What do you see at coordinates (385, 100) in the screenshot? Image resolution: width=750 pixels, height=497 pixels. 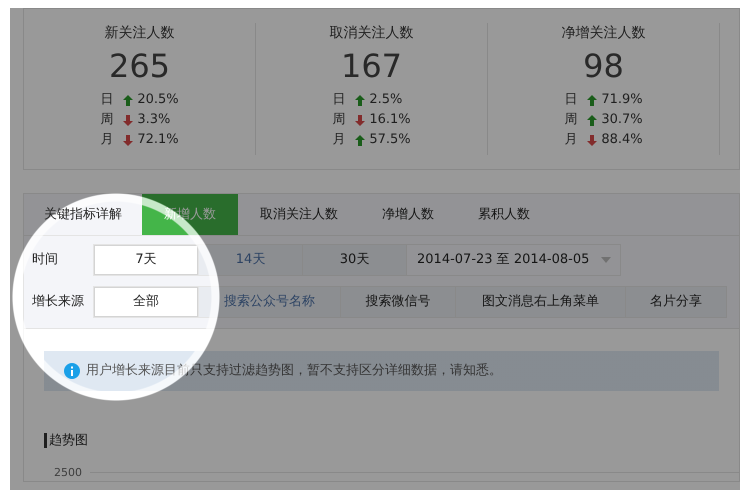 I see `change-value: 2.5%` at bounding box center [385, 100].